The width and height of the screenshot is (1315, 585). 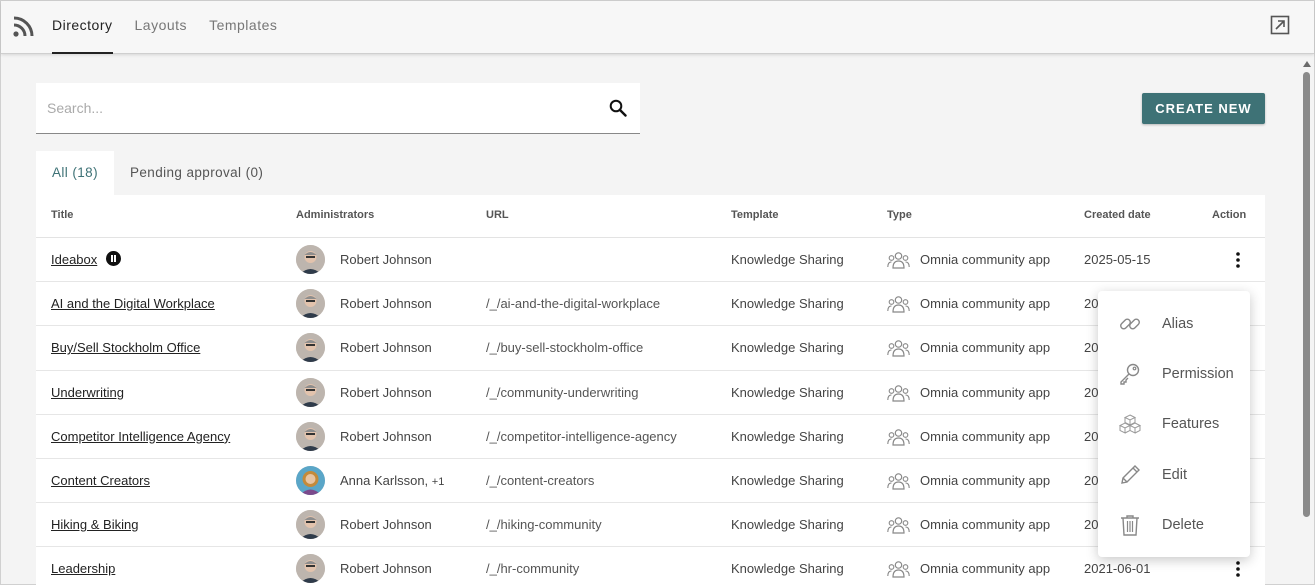 What do you see at coordinates (316, 108) in the screenshot?
I see `search-input` at bounding box center [316, 108].